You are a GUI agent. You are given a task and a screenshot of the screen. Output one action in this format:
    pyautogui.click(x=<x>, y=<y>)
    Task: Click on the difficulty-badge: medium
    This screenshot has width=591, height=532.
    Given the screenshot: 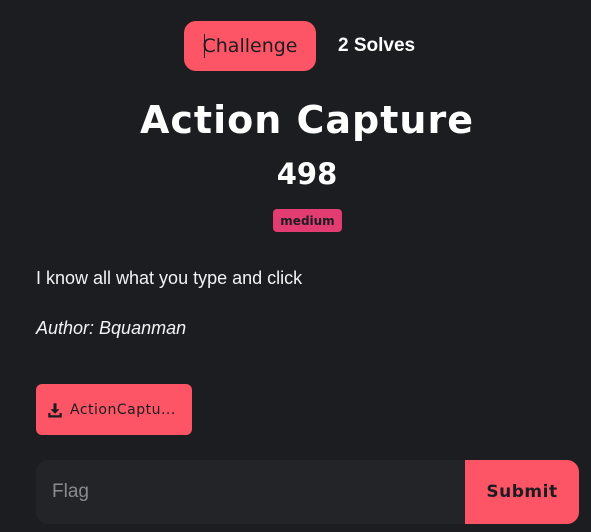 What is the action you would take?
    pyautogui.click(x=307, y=220)
    